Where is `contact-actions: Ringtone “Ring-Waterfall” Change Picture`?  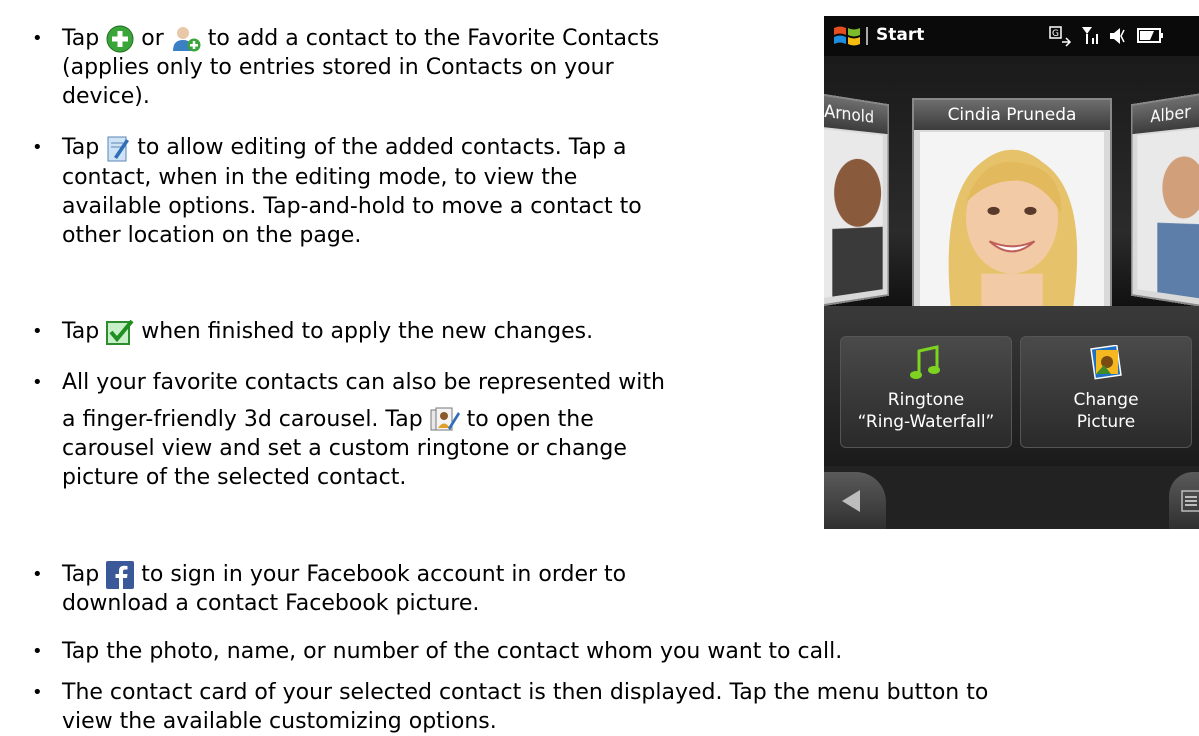
contact-actions: Ringtone “Ring-Waterfall” Change Picture is located at coordinates (1011, 386).